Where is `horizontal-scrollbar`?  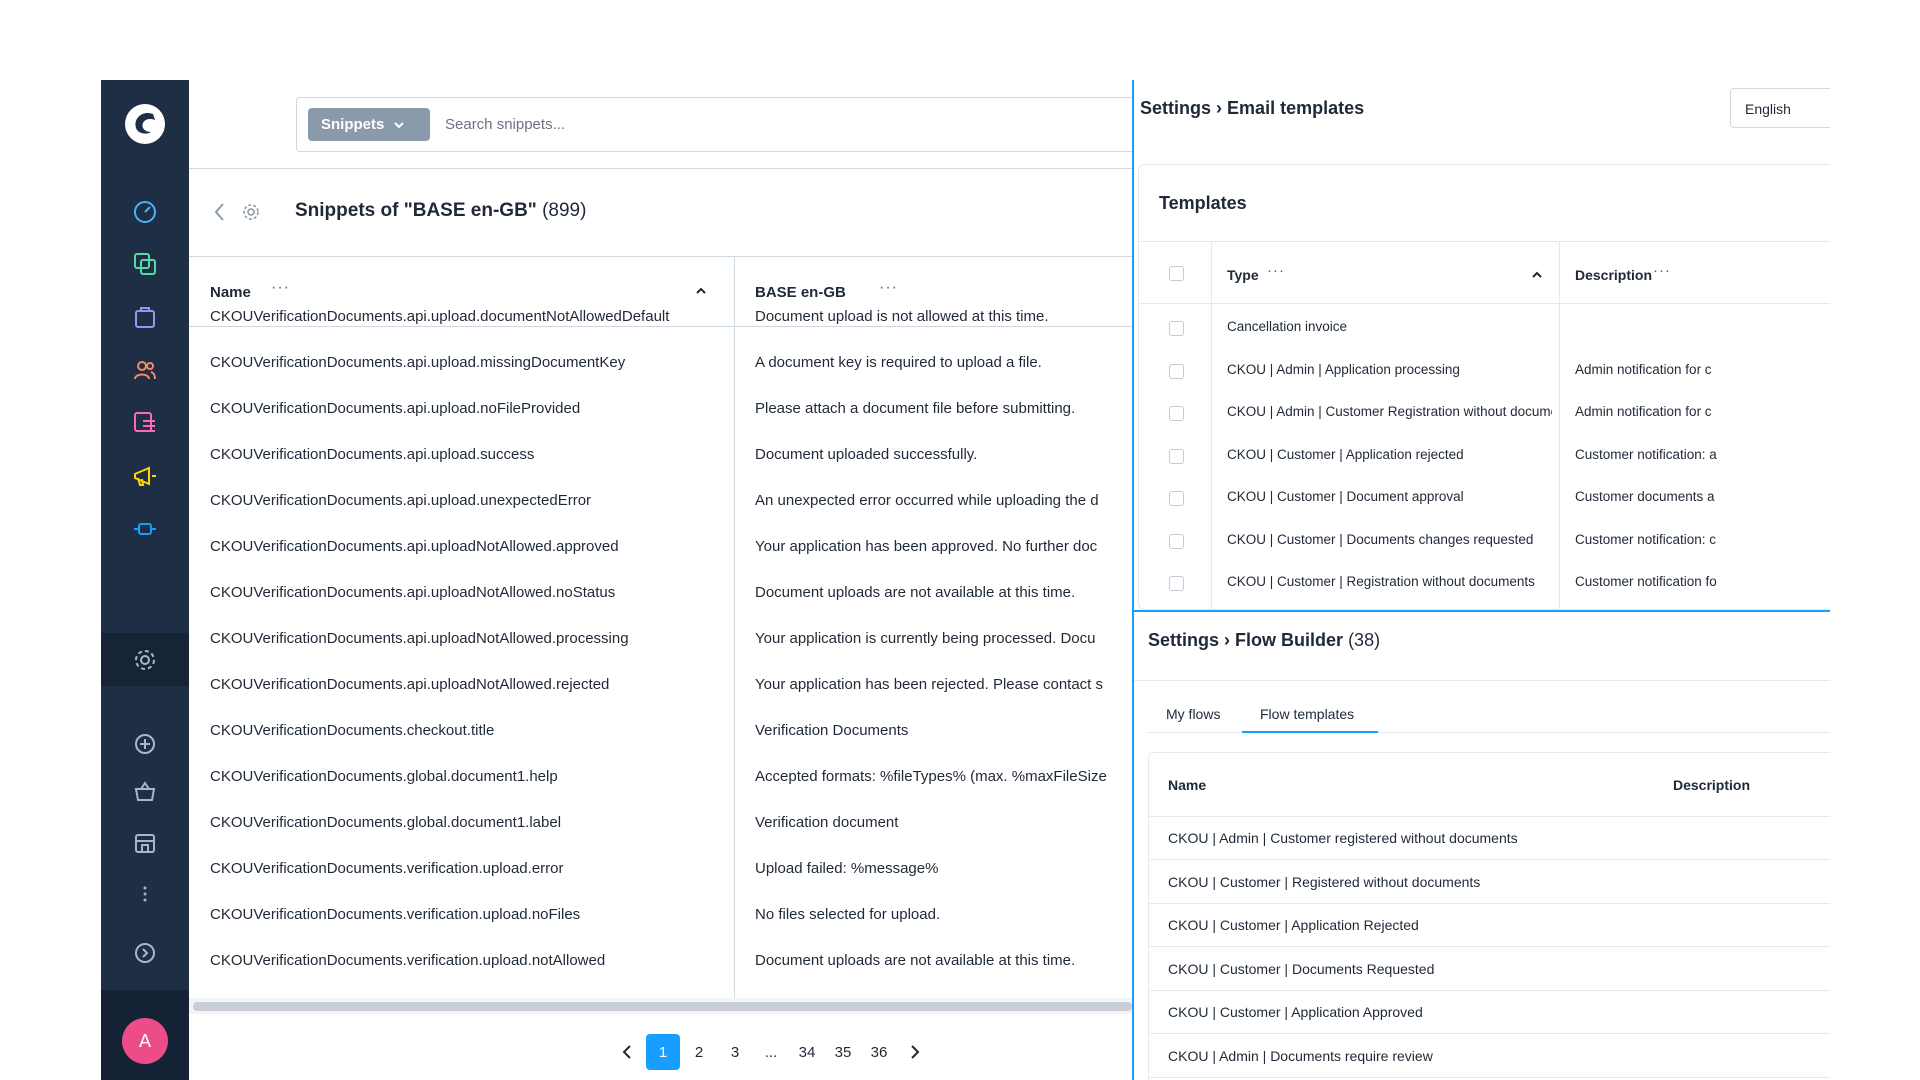 horizontal-scrollbar is located at coordinates (662, 1006).